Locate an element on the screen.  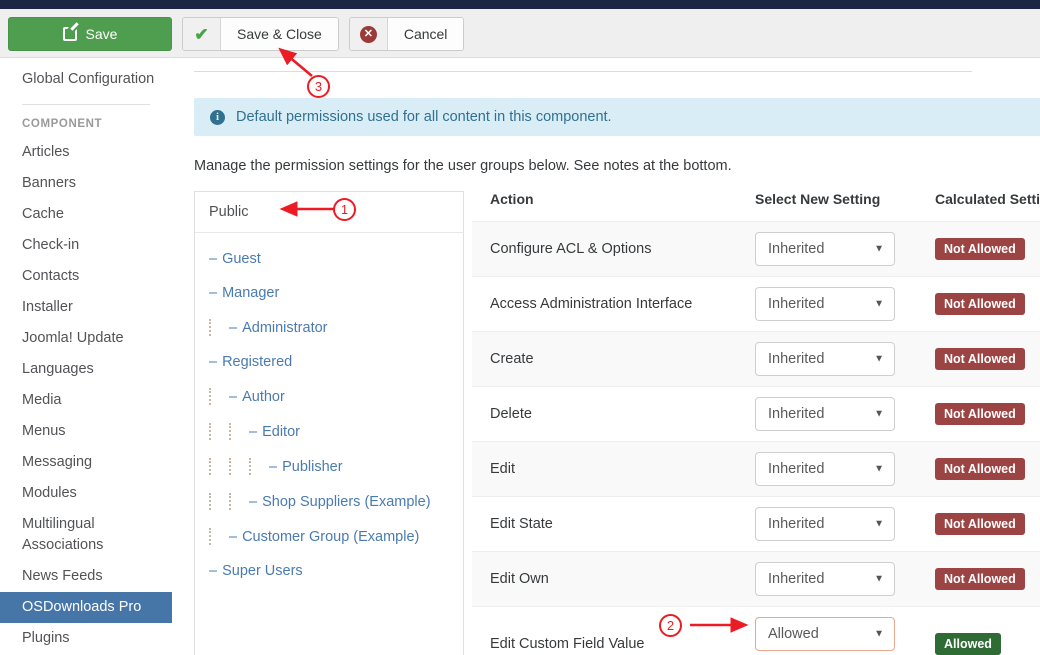
group-item-label: Publisher is located at coordinates (312, 466).